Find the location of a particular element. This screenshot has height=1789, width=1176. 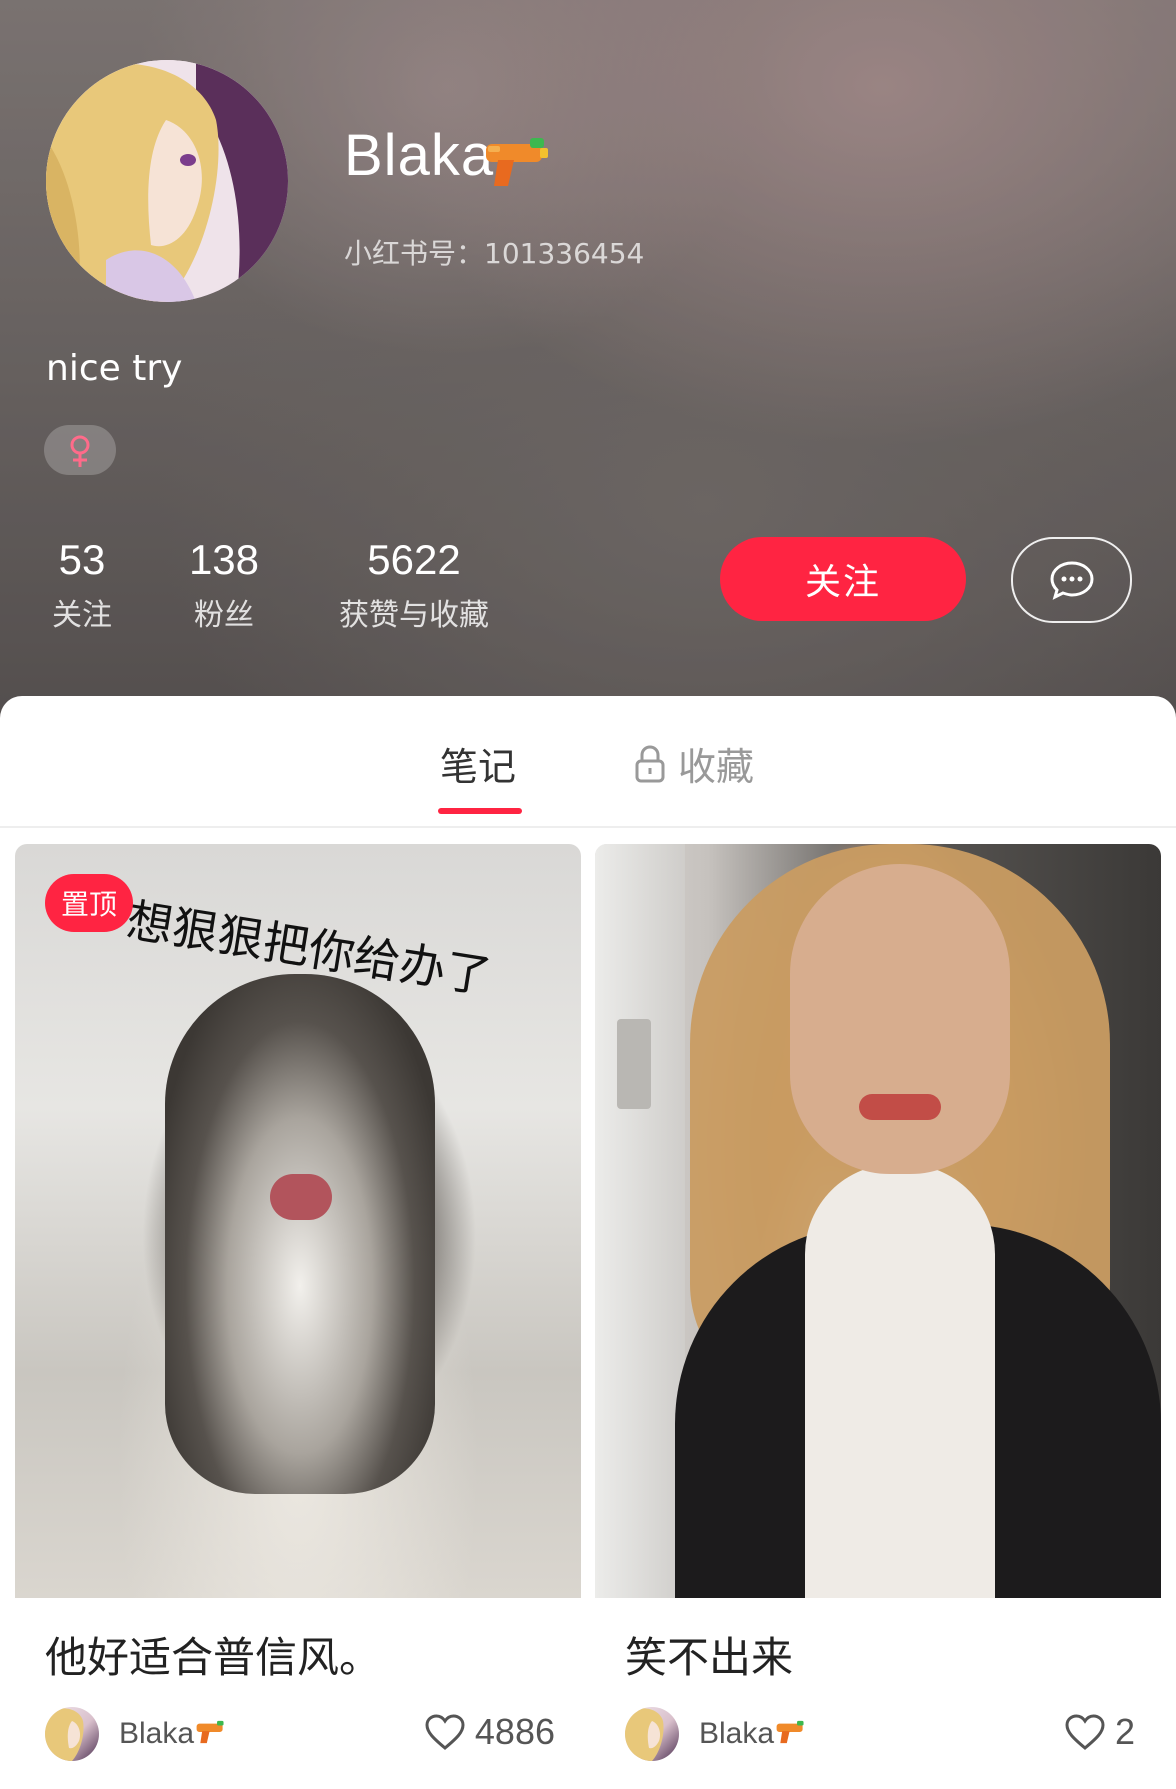

profile-avatar is located at coordinates (167, 181).